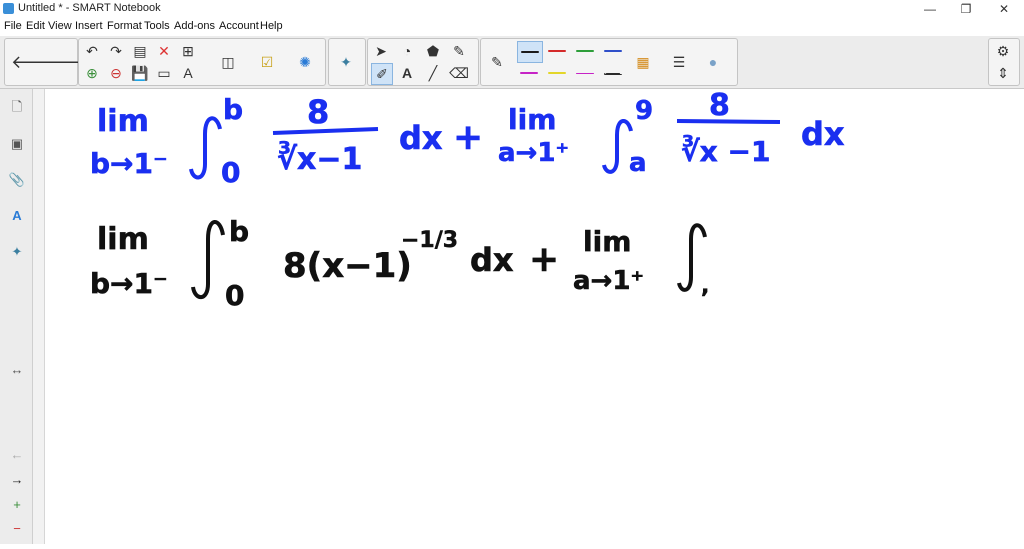  I want to click on pens-icon: ✐, so click(382, 74).